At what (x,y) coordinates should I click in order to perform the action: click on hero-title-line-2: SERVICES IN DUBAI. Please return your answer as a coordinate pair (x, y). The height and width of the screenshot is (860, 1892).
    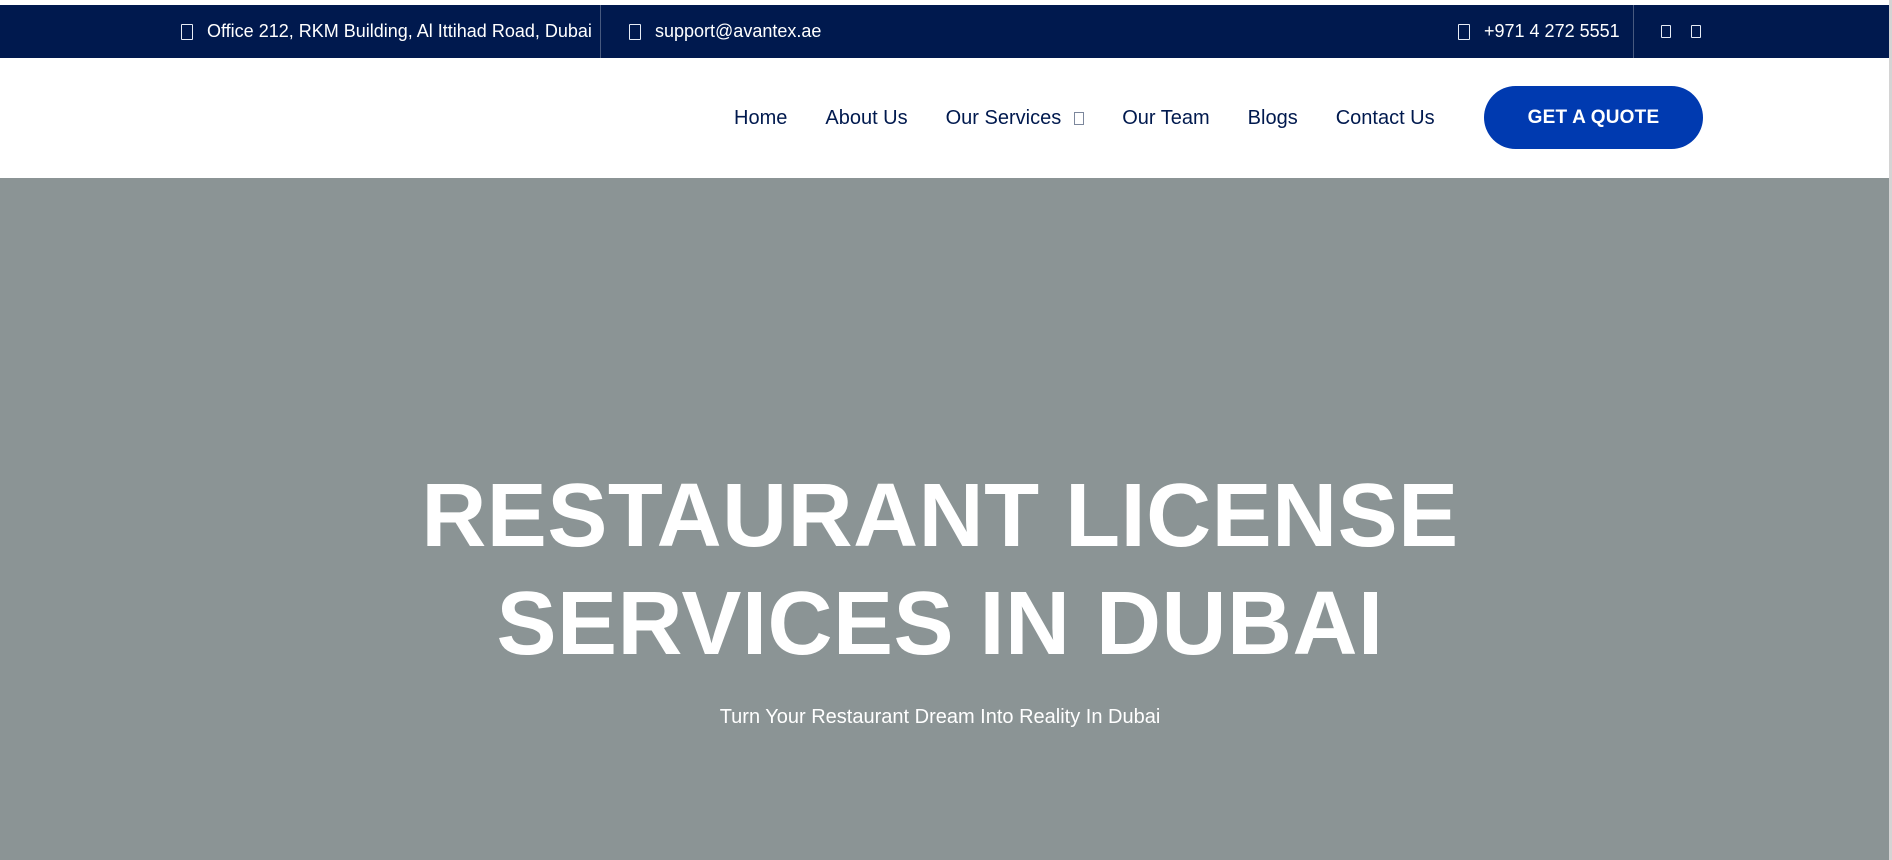
    Looking at the image, I should click on (940, 624).